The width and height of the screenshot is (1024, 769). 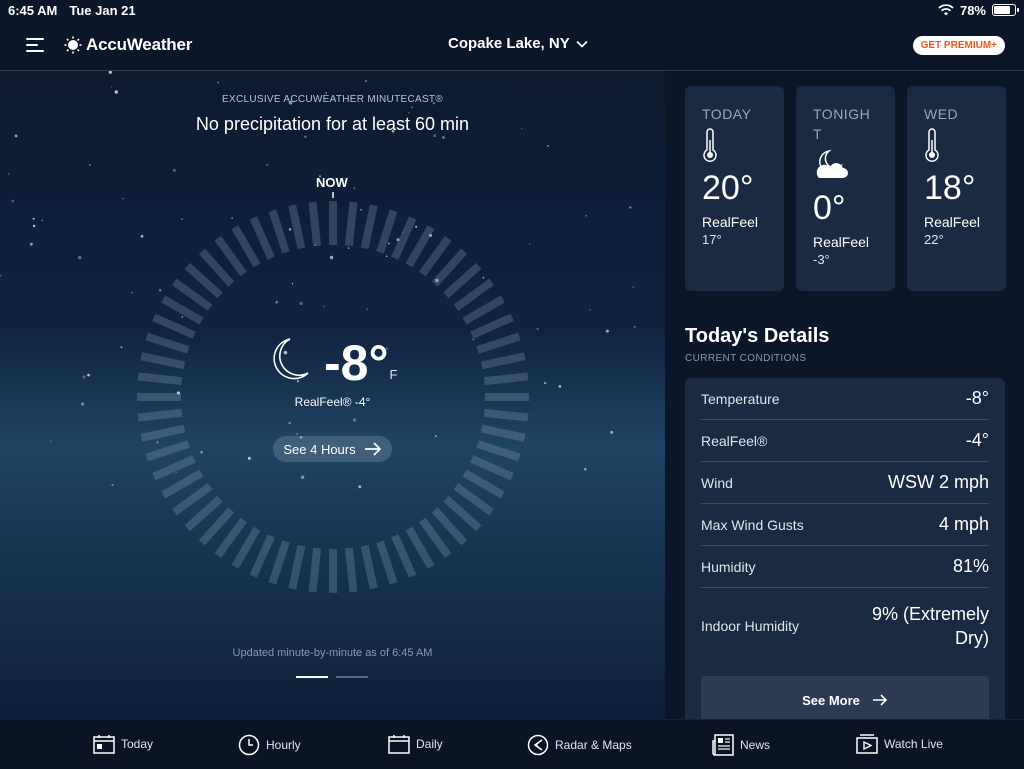 I want to click on detail-label: RealFeel®, so click(x=734, y=440).